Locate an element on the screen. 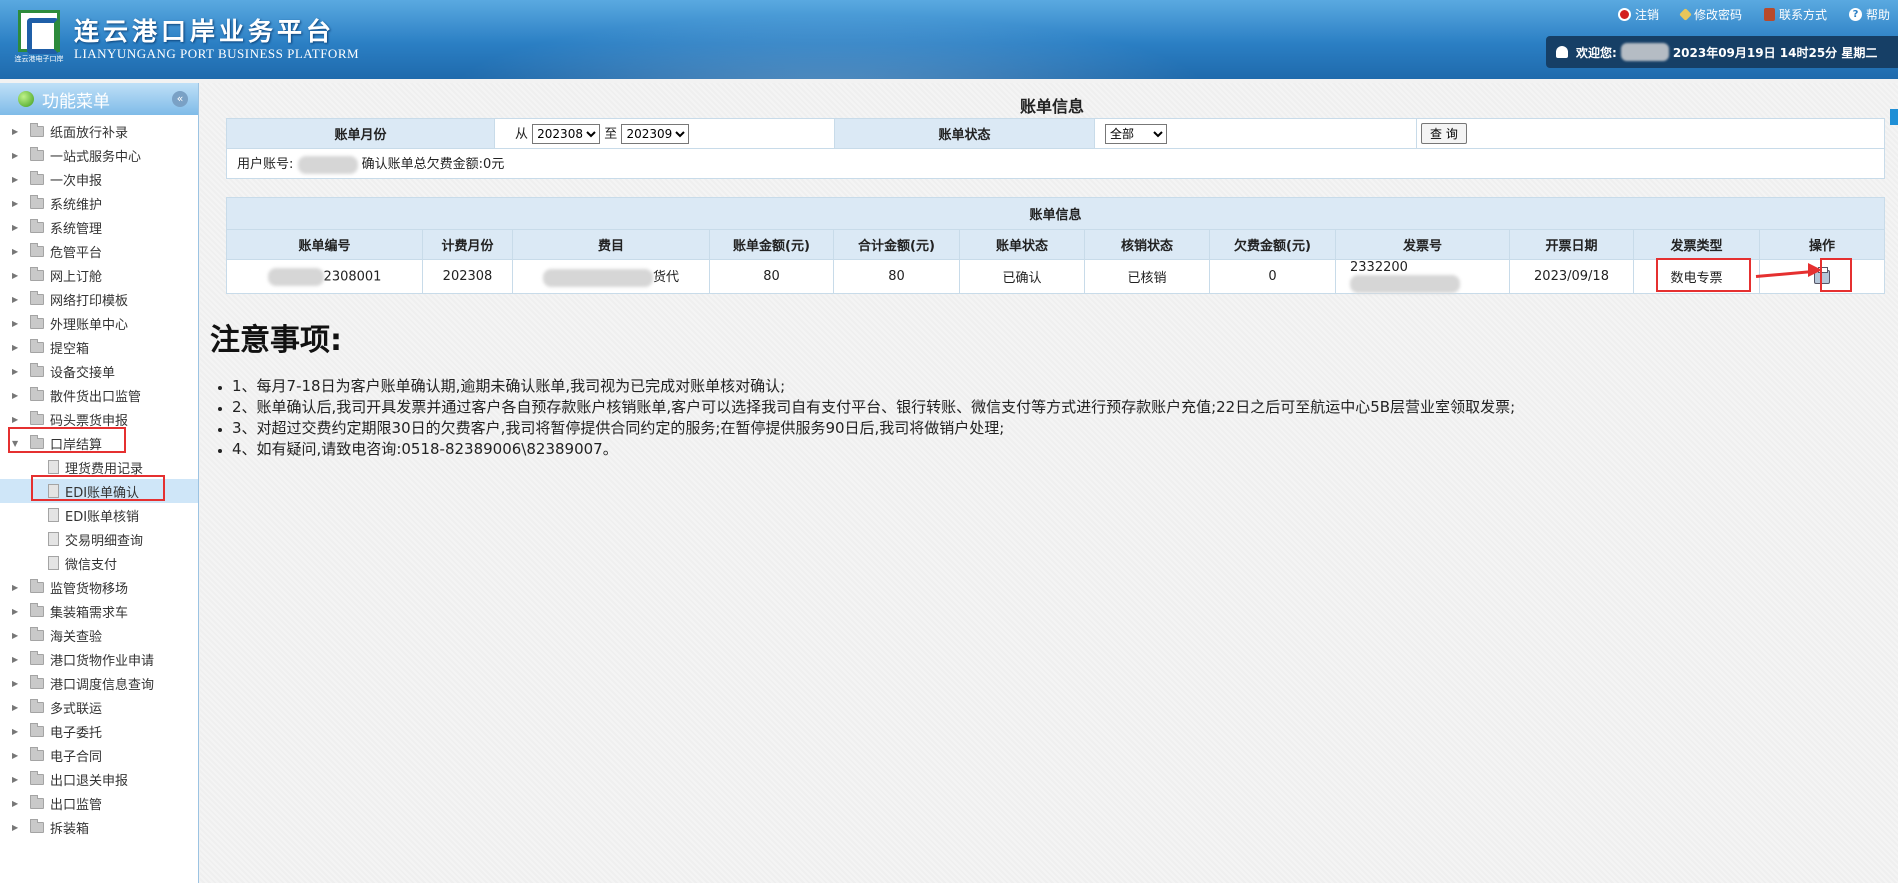 Image resolution: width=1898 pixels, height=883 pixels. sidebar-item-label: 设备交接单 is located at coordinates (83, 373).